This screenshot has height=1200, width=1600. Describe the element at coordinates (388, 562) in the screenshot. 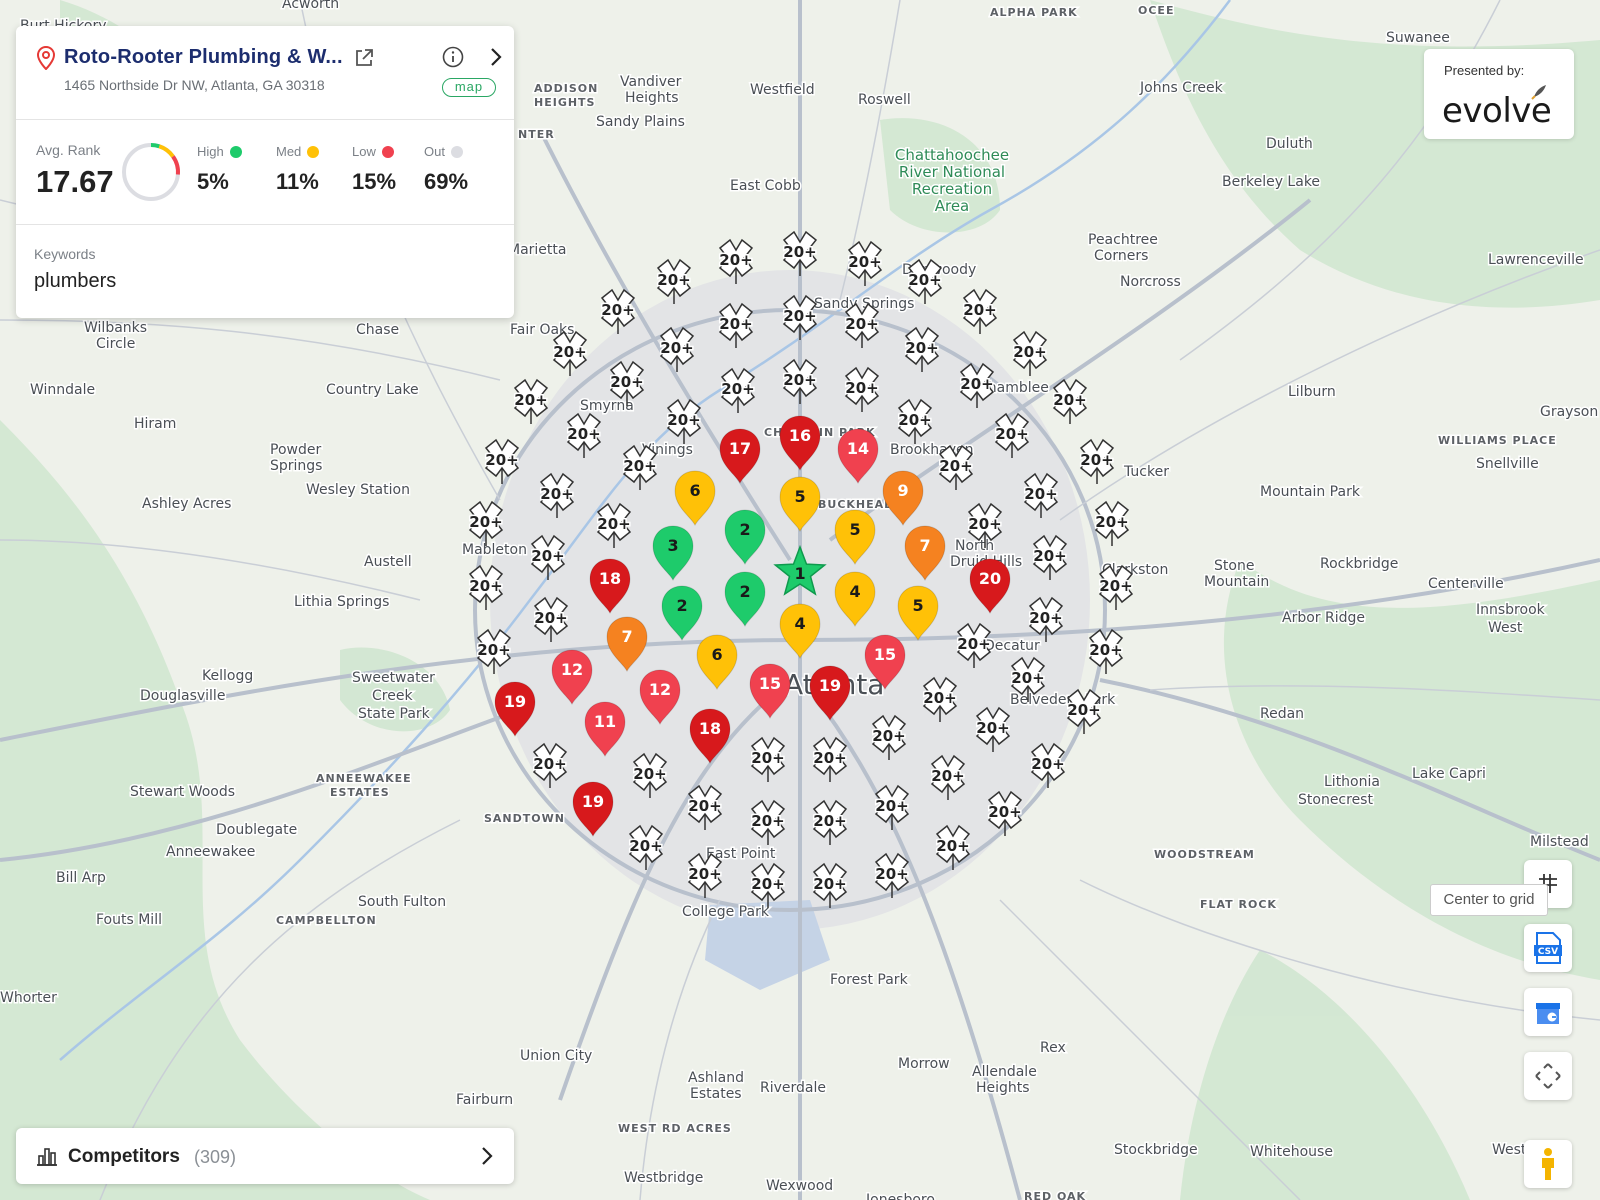

I see `place-label: Austell` at that location.